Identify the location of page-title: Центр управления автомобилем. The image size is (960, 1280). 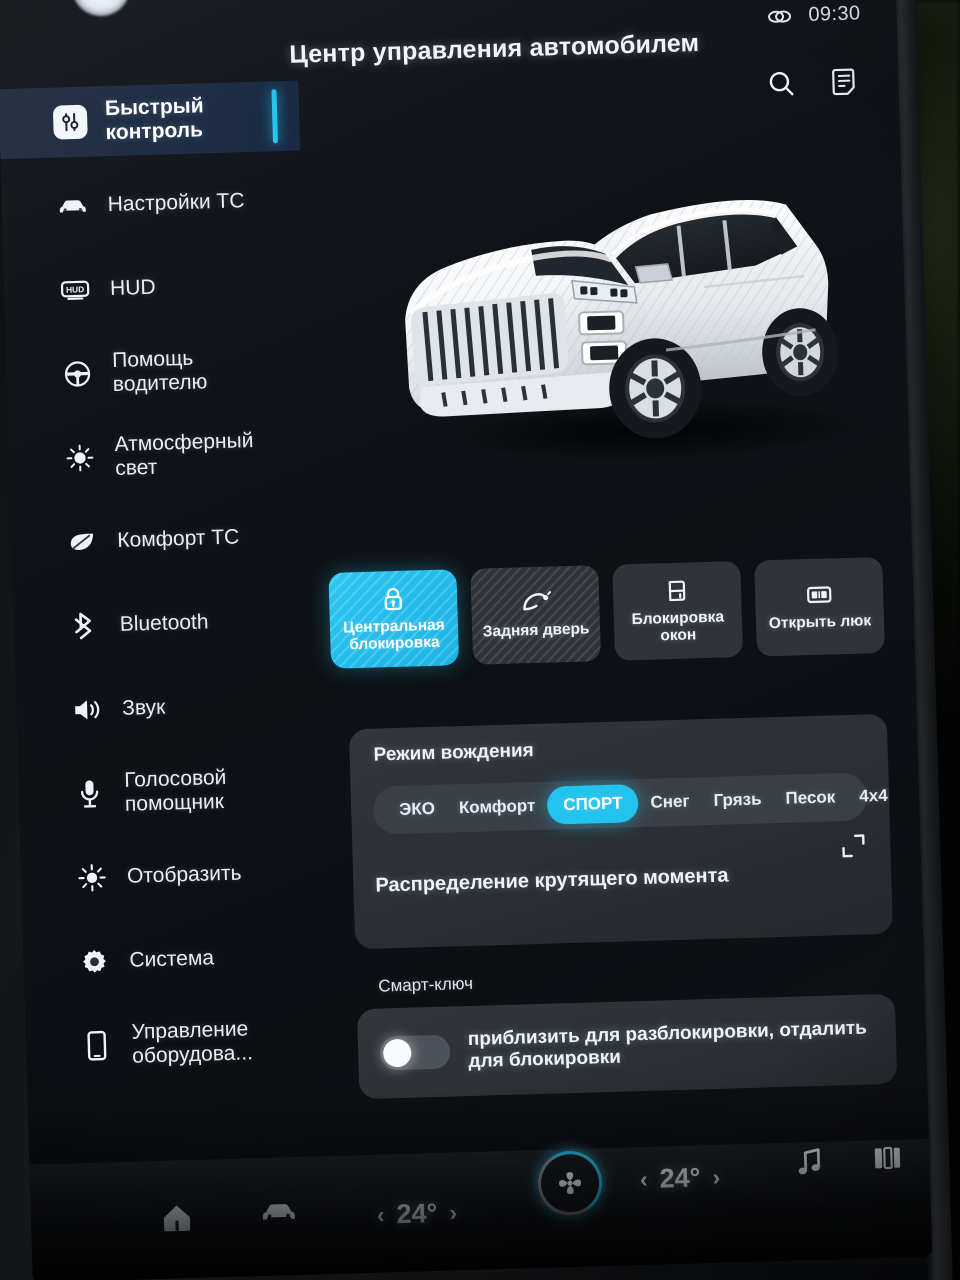
(494, 48).